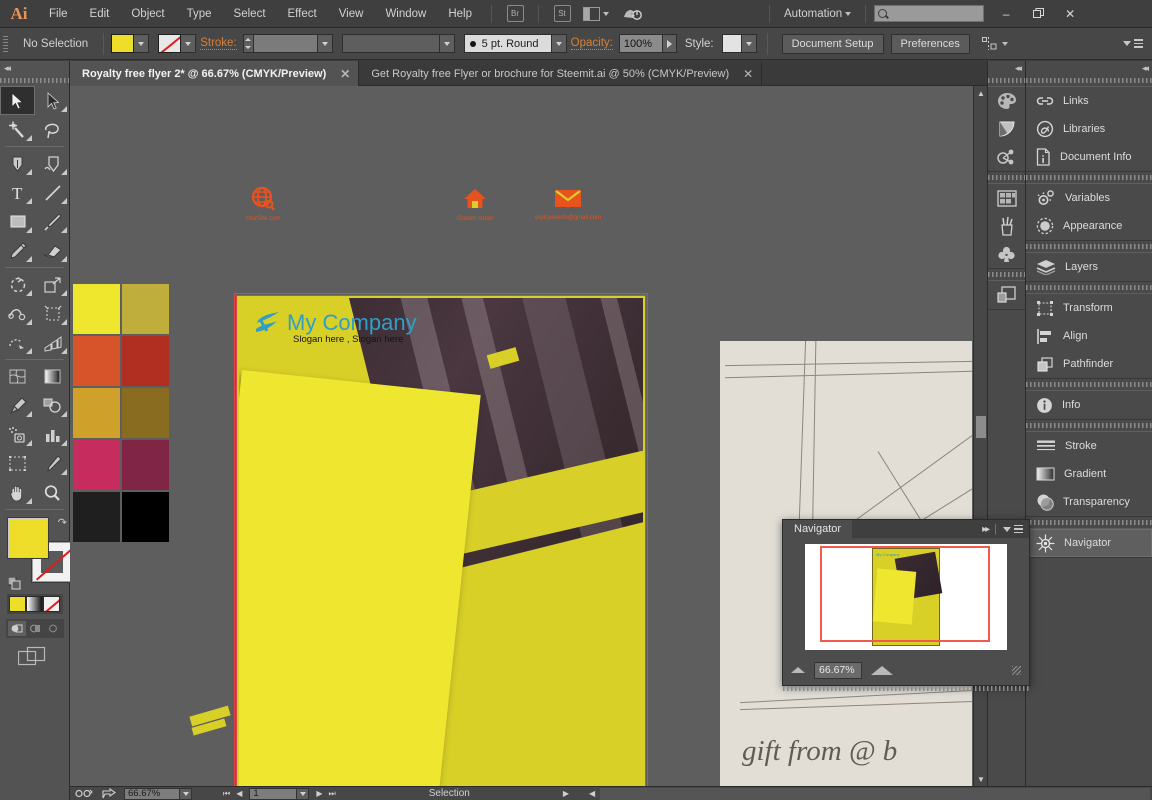 This screenshot has width=1152, height=800. Describe the element at coordinates (1006, 101) in the screenshot. I see `panel-icon-color` at that location.